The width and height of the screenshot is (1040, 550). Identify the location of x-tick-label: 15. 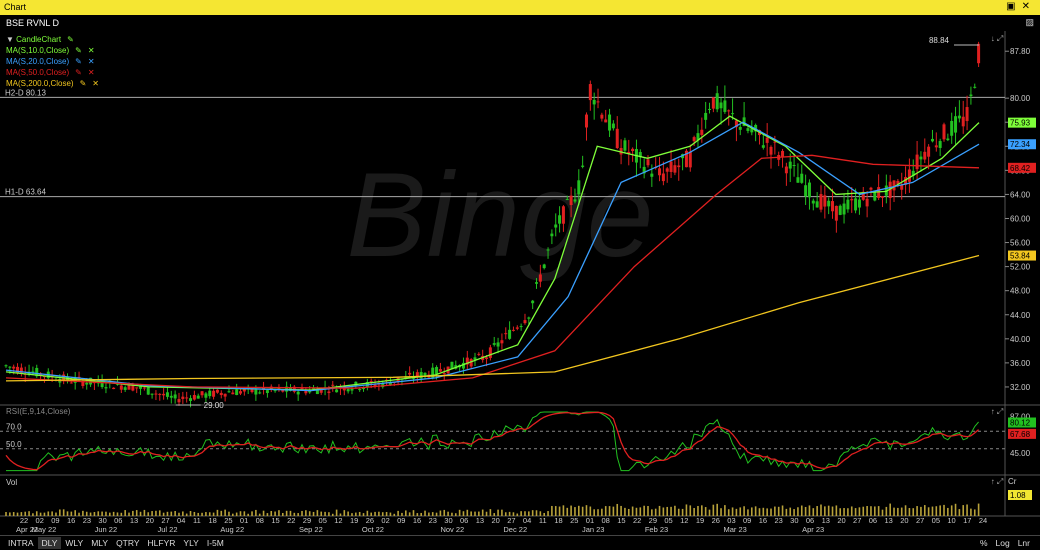
(275, 520).